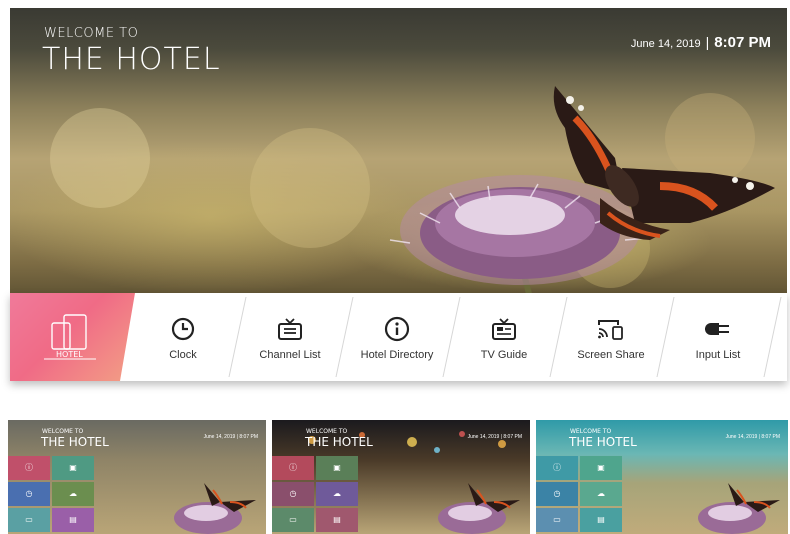  I want to click on date-label: June 14, 2019, so click(665, 44).